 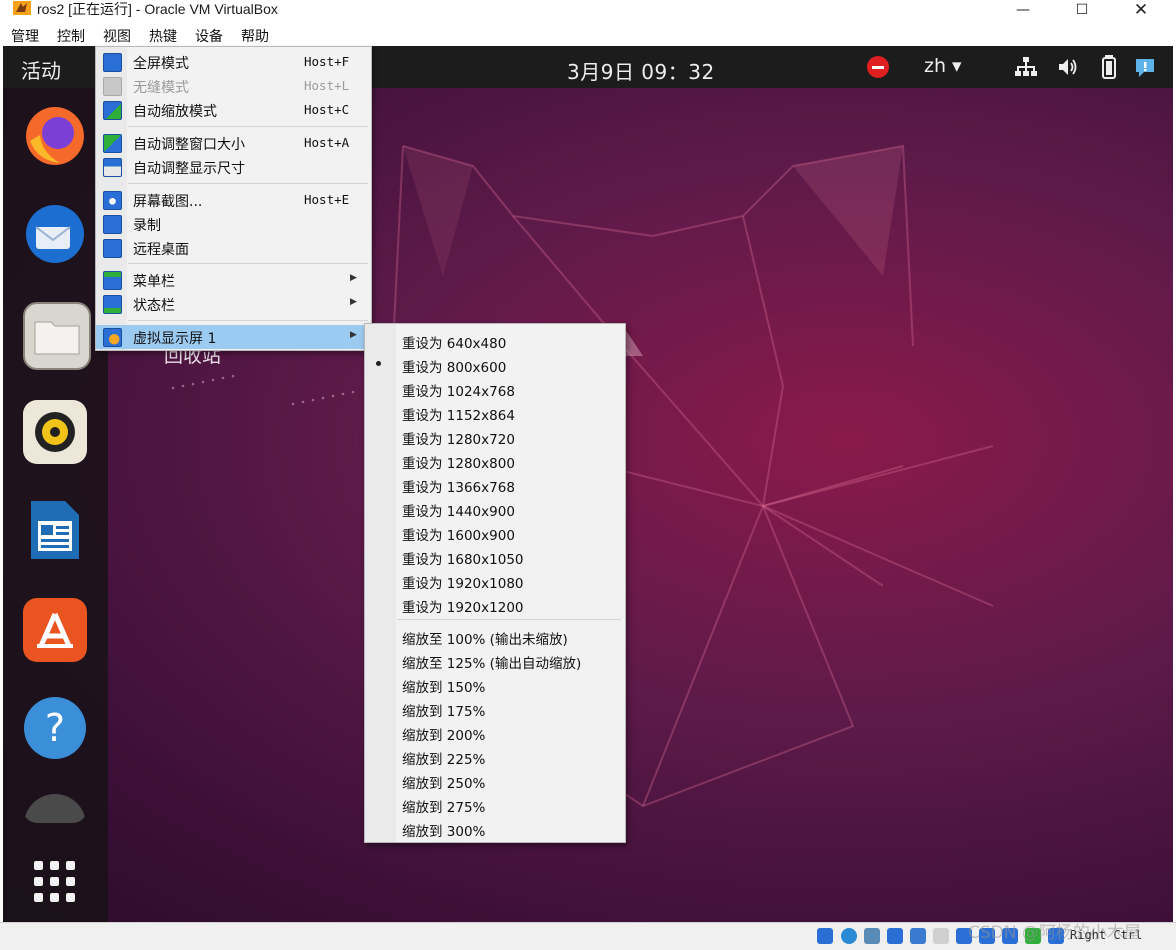 What do you see at coordinates (233, 224) in the screenshot?
I see `menu-item-record: 录制` at bounding box center [233, 224].